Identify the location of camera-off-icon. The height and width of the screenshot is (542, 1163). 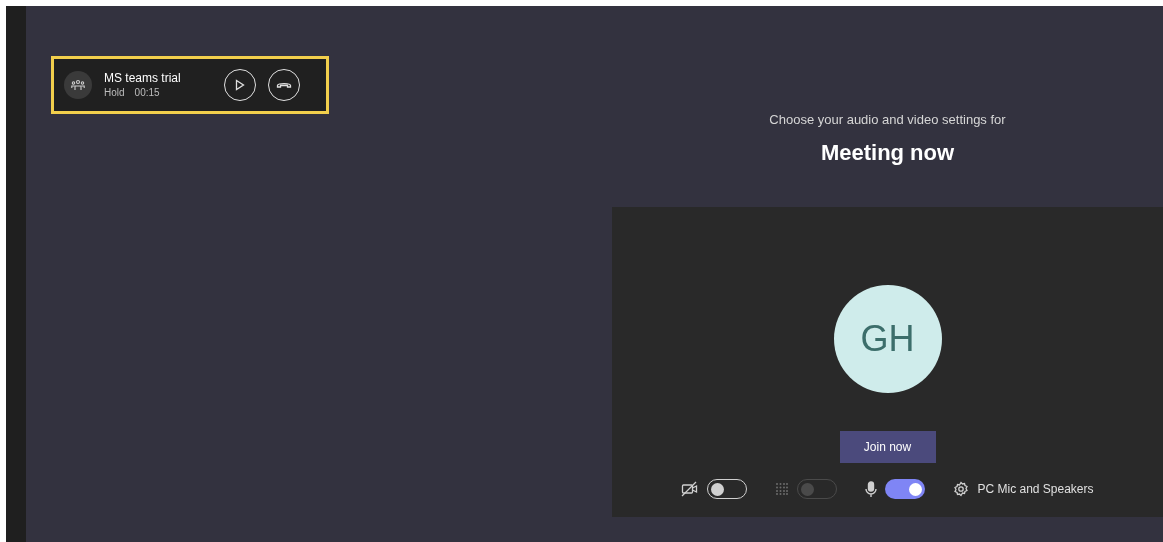
(690, 489).